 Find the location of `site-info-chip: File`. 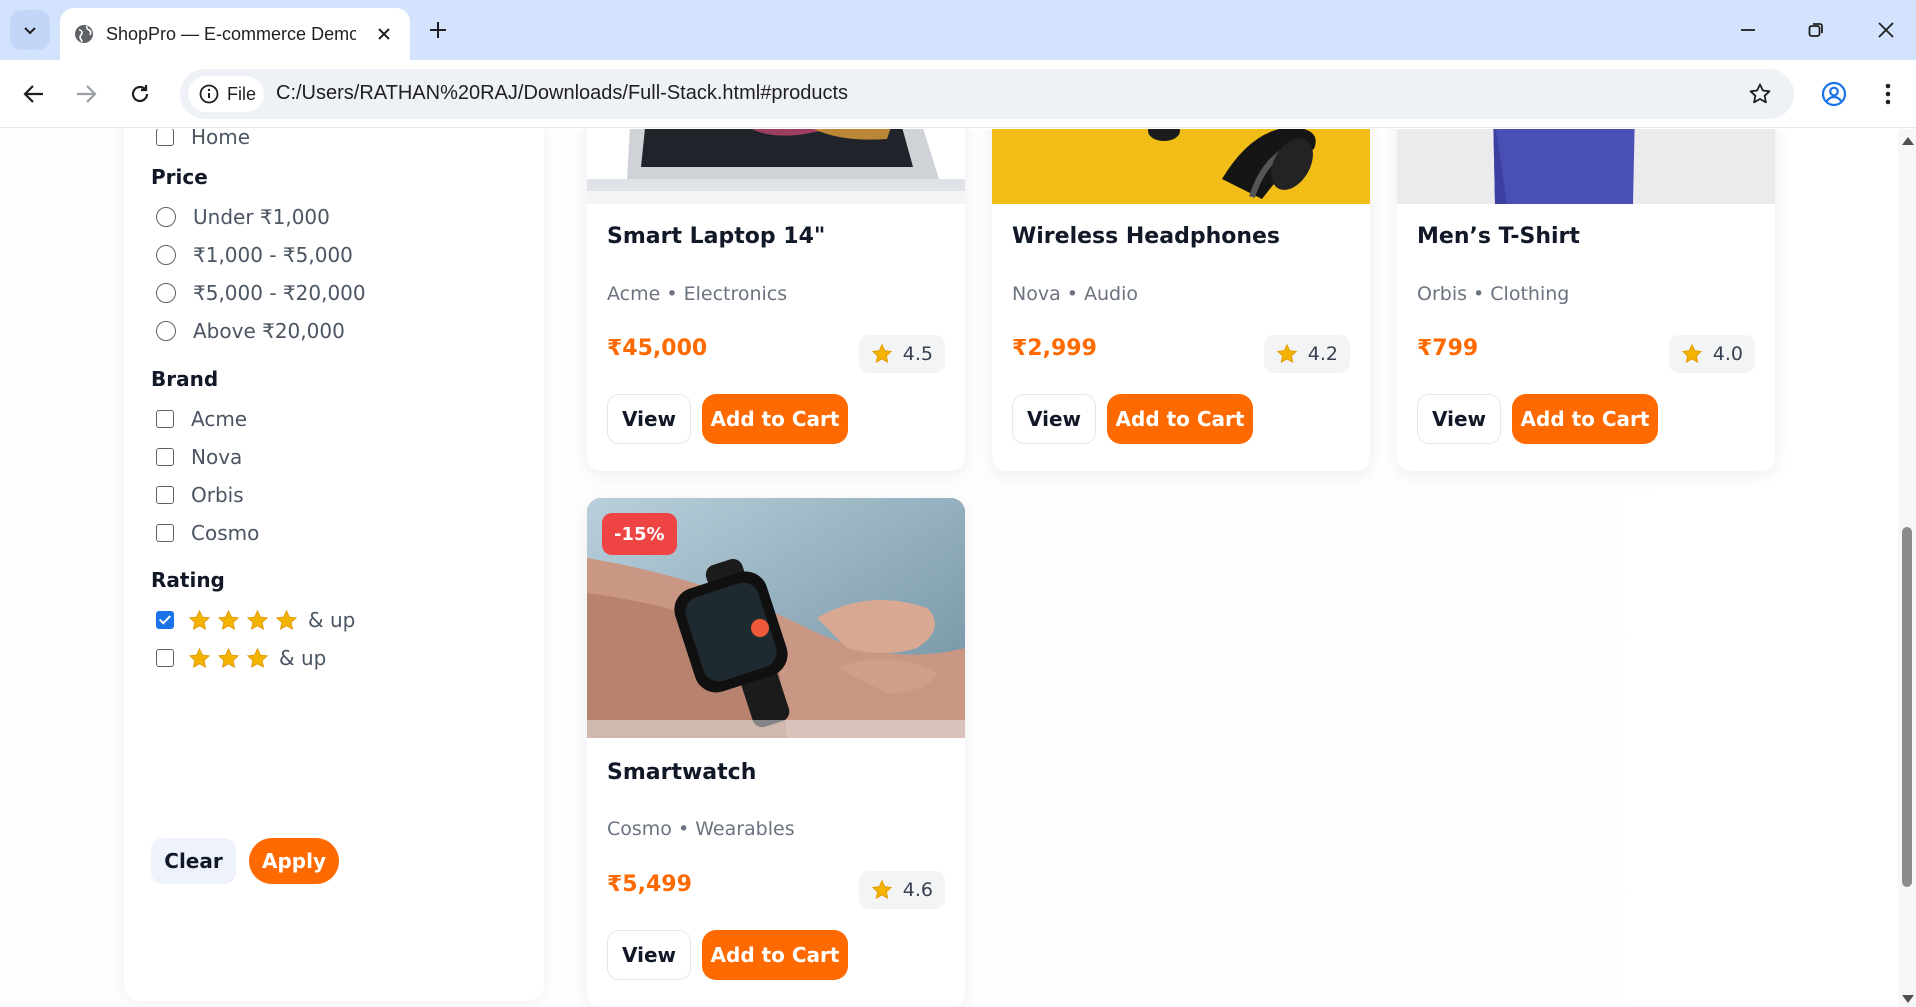

site-info-chip: File is located at coordinates (226, 94).